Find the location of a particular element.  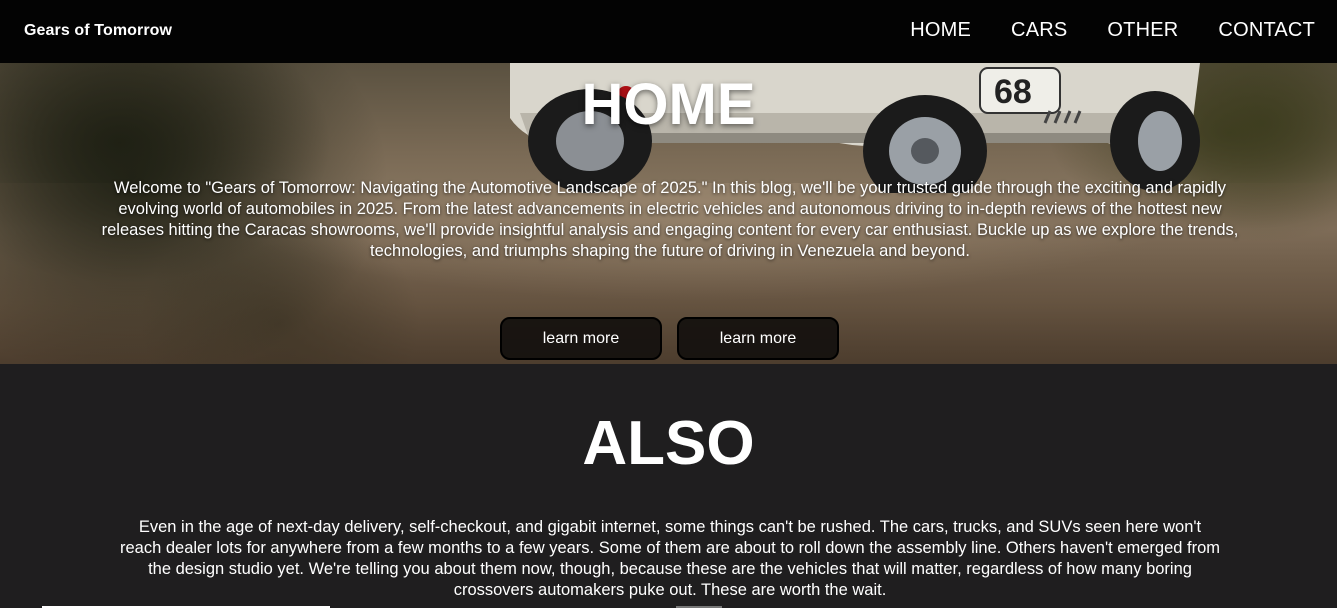

learn-more-button-2: learn more is located at coordinates (758, 338).